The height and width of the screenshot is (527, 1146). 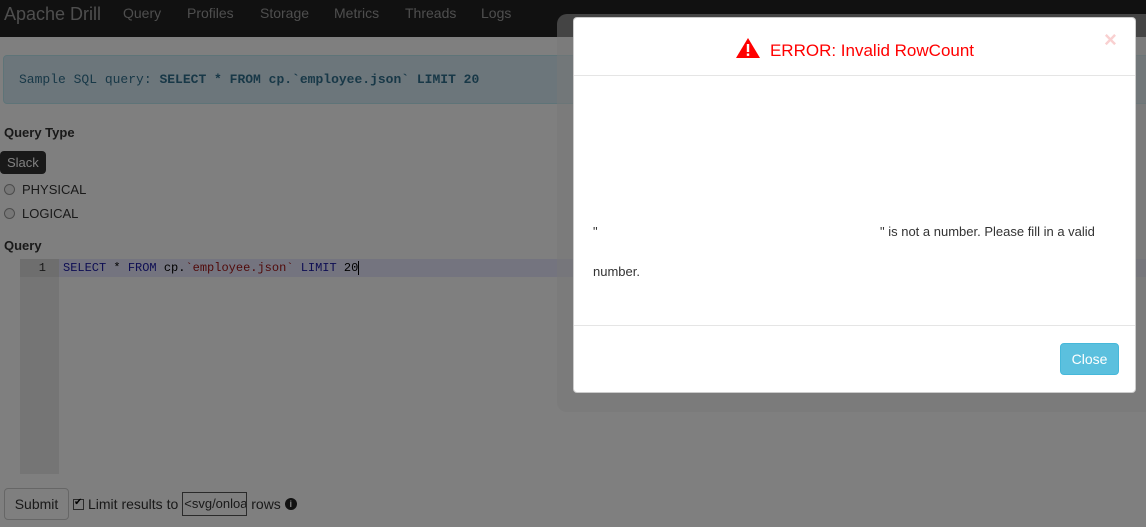 I want to click on modal-title: ERROR: Invalid RowCount, so click(x=872, y=50).